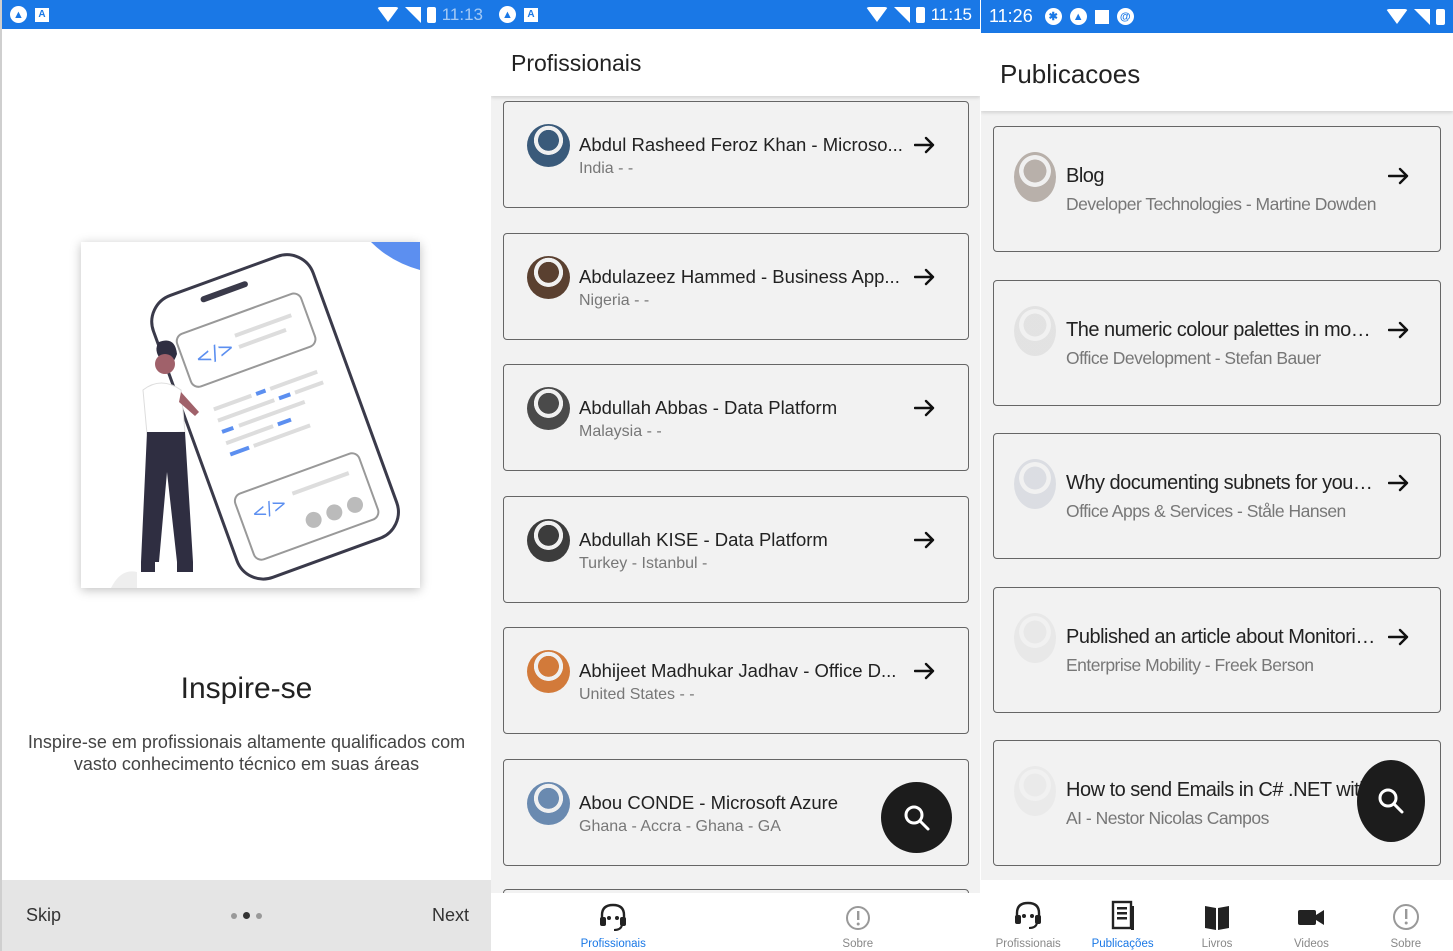  Describe the element at coordinates (1085, 176) in the screenshot. I see `list-item-title: Blog` at that location.